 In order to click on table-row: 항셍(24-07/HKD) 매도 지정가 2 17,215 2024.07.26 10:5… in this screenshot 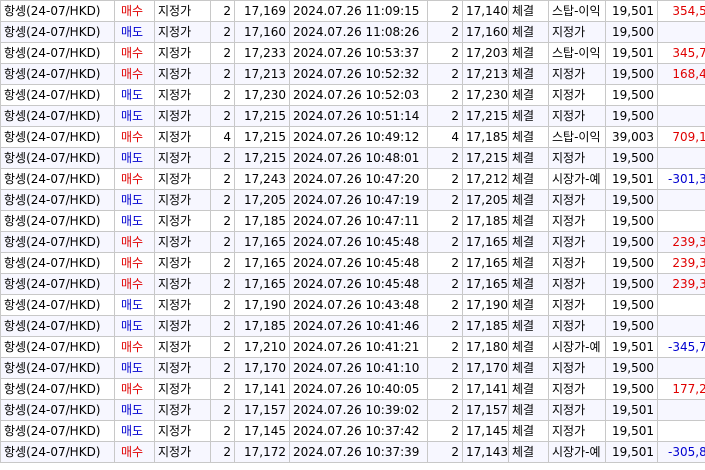, I will do `click(352, 116)`.